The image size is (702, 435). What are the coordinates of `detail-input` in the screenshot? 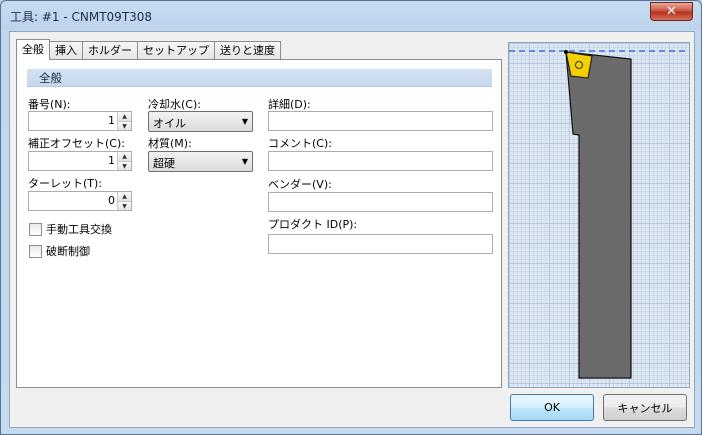 It's located at (380, 121).